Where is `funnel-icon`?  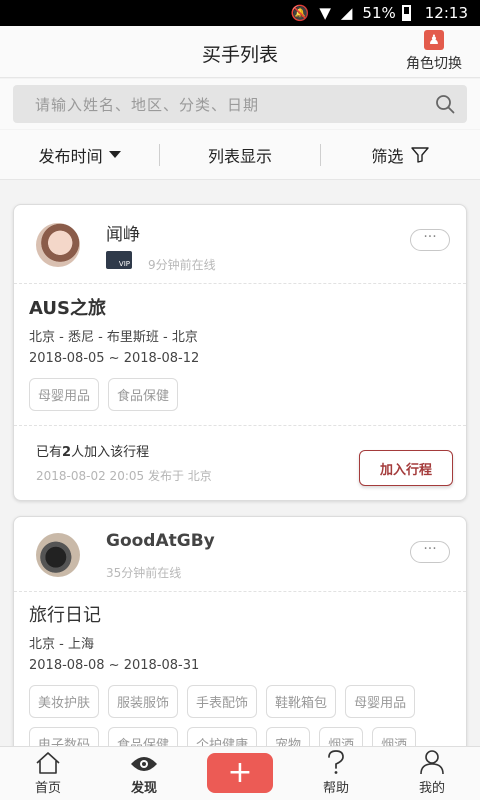 funnel-icon is located at coordinates (420, 154).